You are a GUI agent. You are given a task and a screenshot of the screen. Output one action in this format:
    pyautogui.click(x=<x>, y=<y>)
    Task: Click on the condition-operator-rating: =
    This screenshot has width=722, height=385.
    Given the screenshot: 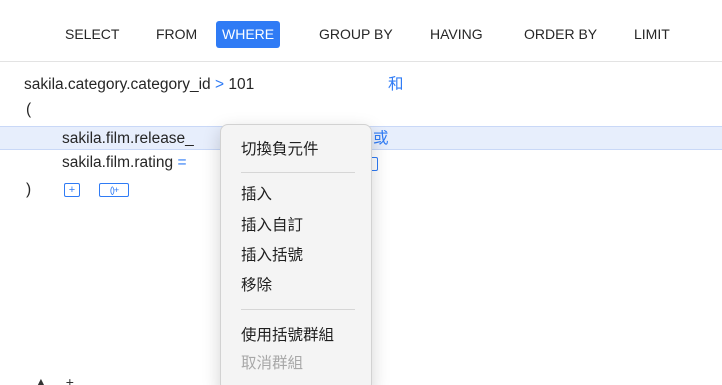 What is the action you would take?
    pyautogui.click(x=181, y=162)
    